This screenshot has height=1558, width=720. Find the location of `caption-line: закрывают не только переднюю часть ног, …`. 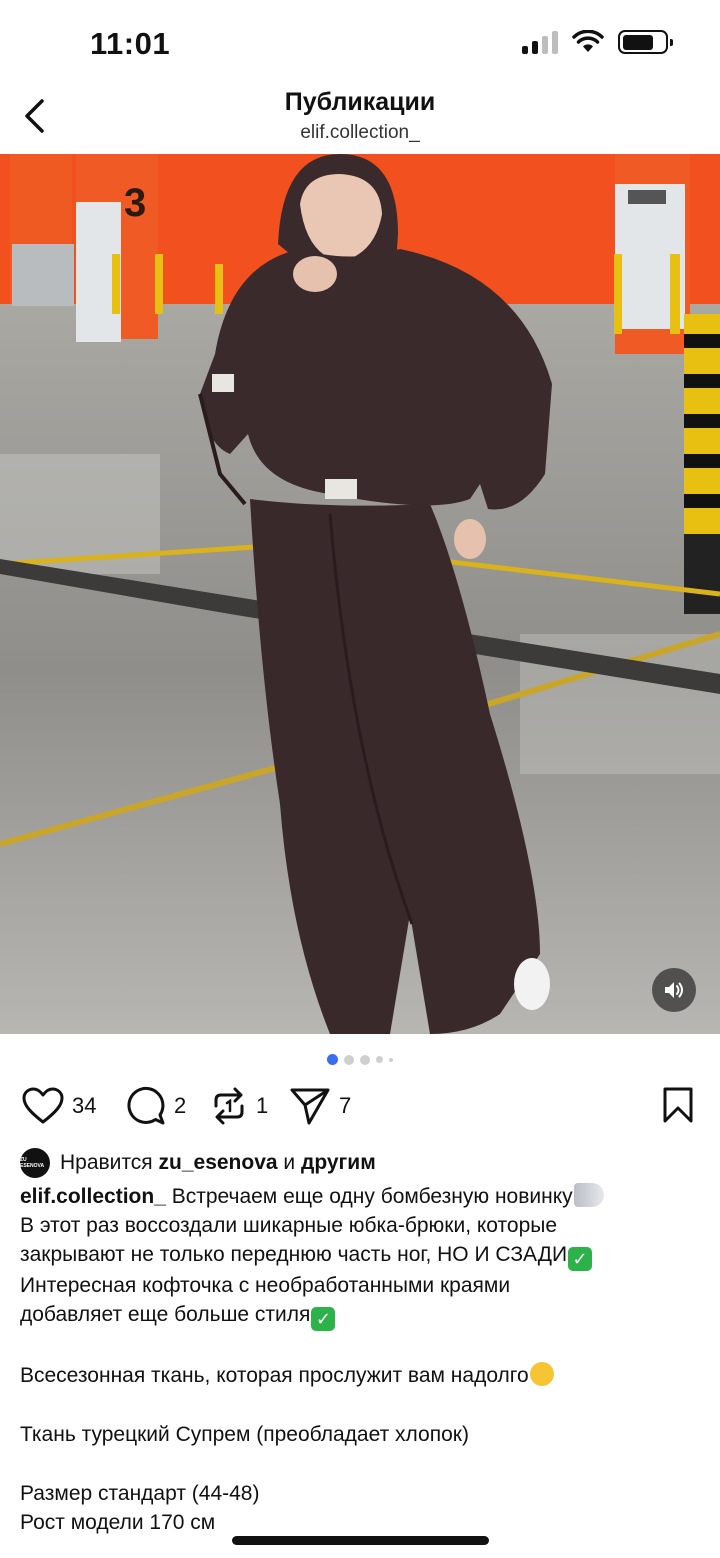

caption-line: закрывают не только переднюю часть ног, … is located at coordinates (294, 1254).